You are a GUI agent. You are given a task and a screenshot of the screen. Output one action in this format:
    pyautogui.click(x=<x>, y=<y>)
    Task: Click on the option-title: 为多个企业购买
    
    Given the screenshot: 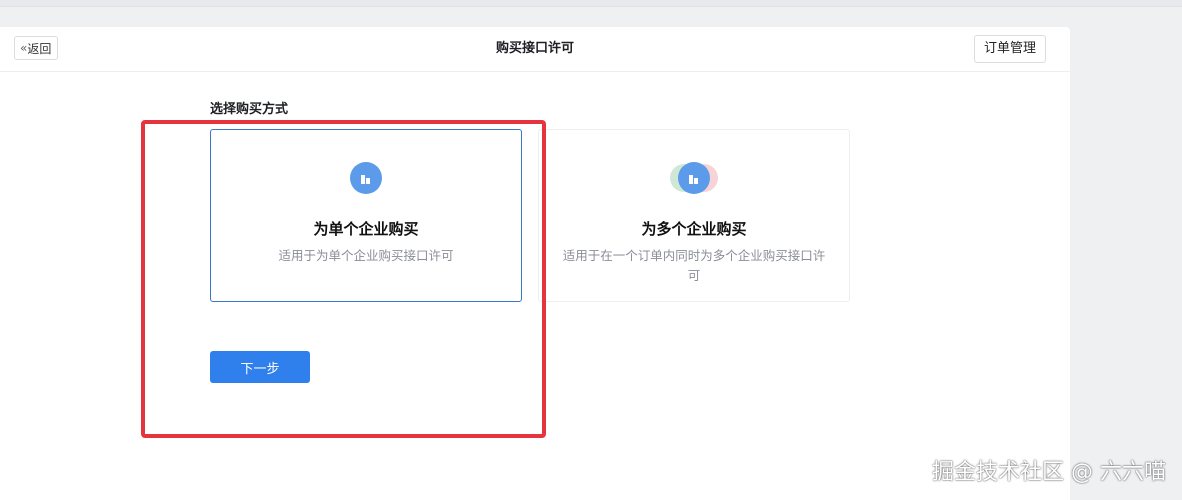 What is the action you would take?
    pyautogui.click(x=694, y=229)
    